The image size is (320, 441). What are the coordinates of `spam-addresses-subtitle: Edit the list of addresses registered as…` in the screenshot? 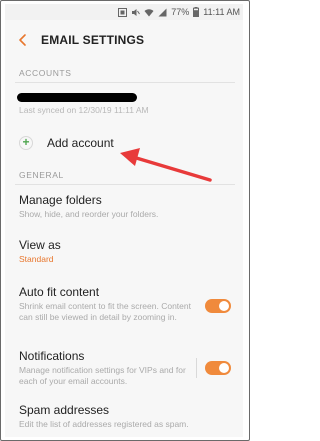 It's located at (104, 424).